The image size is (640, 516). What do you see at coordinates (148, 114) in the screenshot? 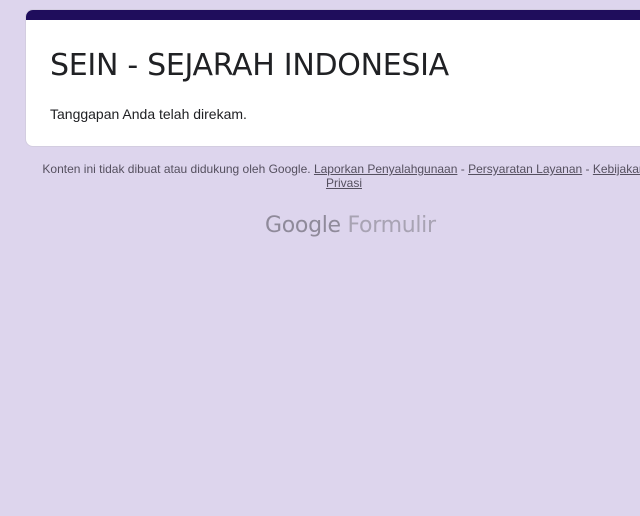
I see `confirmation-message: Tanggapan Anda telah direkam.` at bounding box center [148, 114].